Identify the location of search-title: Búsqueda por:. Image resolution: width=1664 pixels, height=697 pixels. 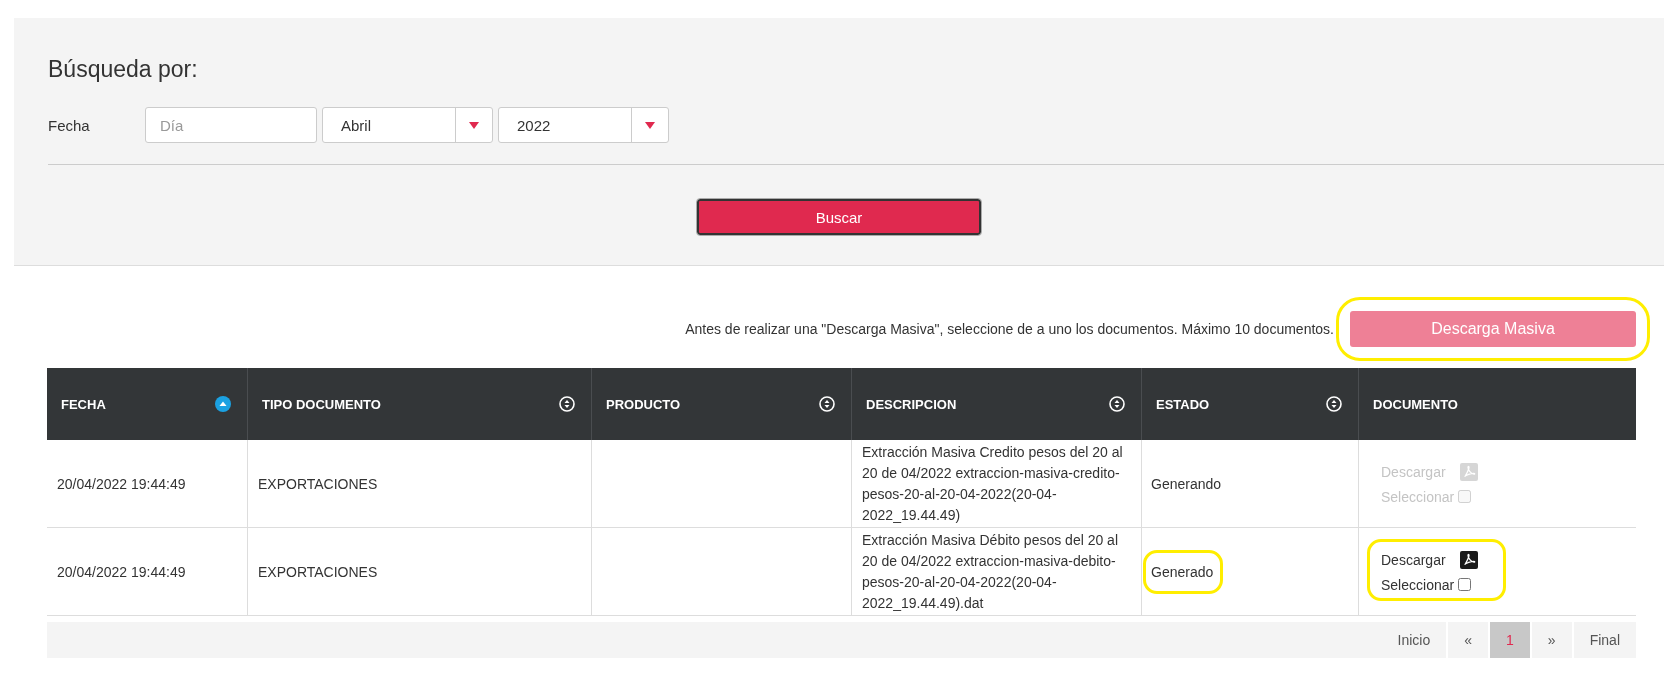
(123, 69).